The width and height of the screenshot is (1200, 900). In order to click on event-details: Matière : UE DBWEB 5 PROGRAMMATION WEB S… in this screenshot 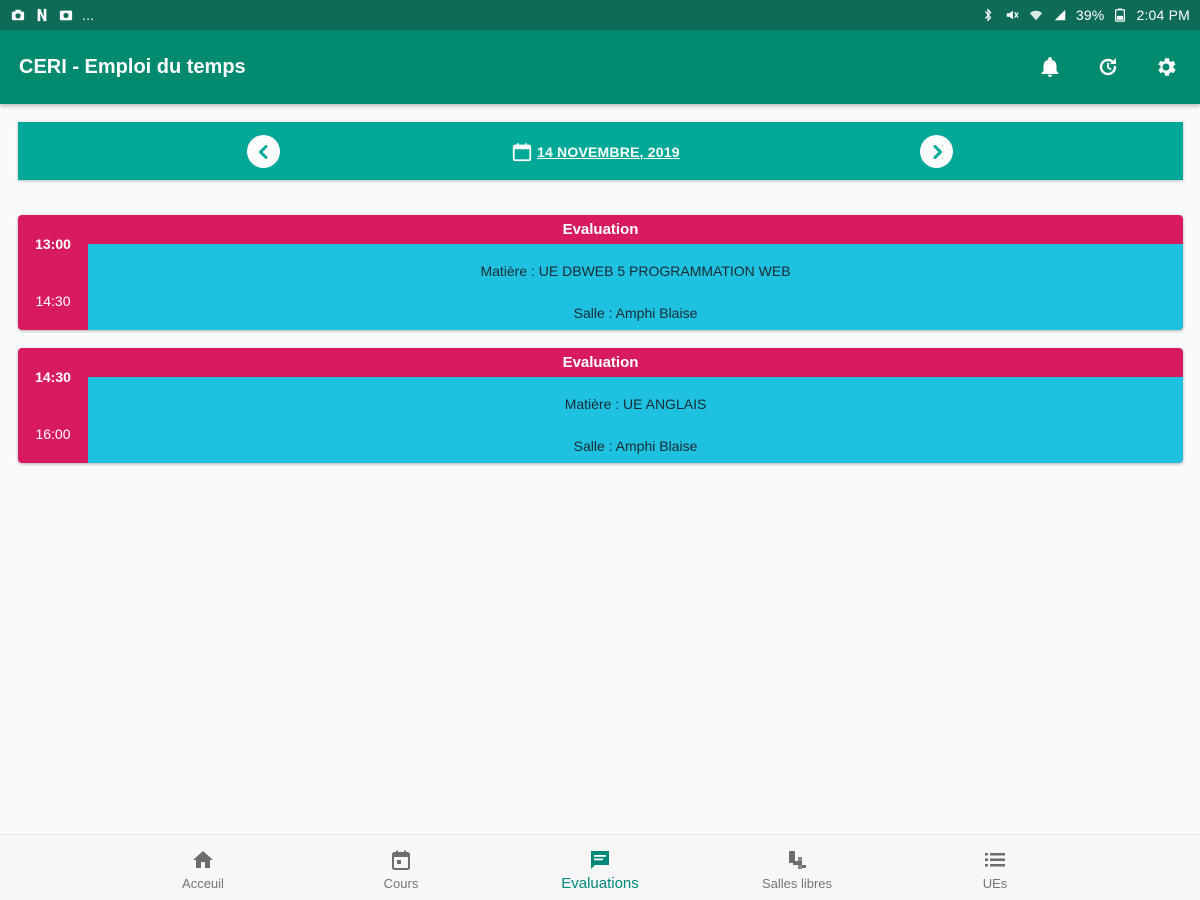, I will do `click(635, 287)`.